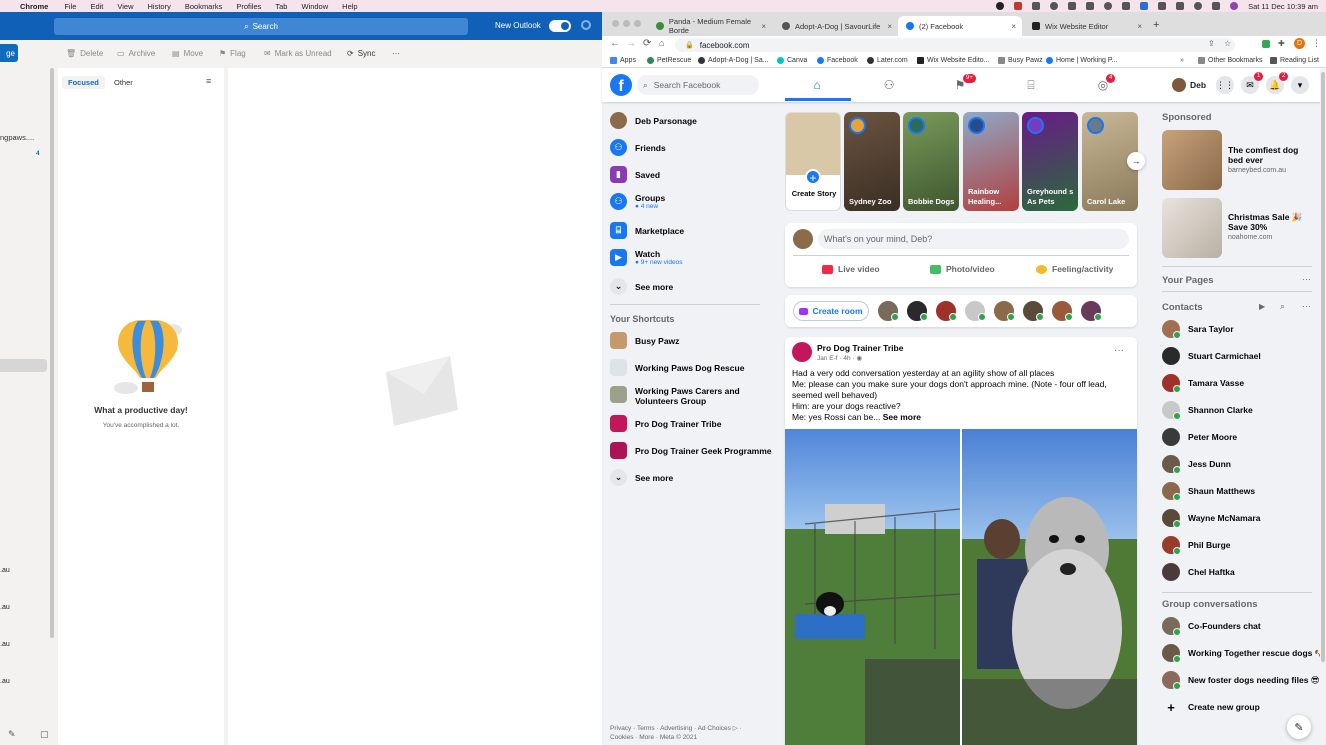 The height and width of the screenshot is (745, 1326). What do you see at coordinates (1262, 306) in the screenshot?
I see `video-camera-icon: ▶` at bounding box center [1262, 306].